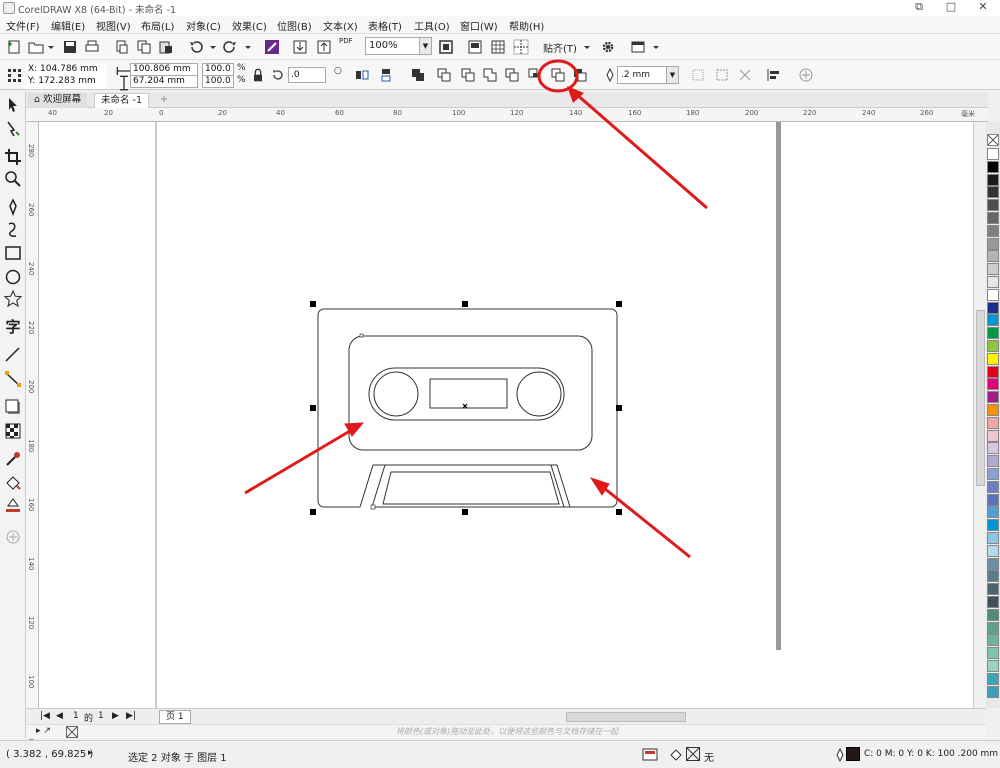 The width and height of the screenshot is (1000, 768). What do you see at coordinates (340, 25) in the screenshot?
I see `menu-text: 文本(X)` at bounding box center [340, 25].